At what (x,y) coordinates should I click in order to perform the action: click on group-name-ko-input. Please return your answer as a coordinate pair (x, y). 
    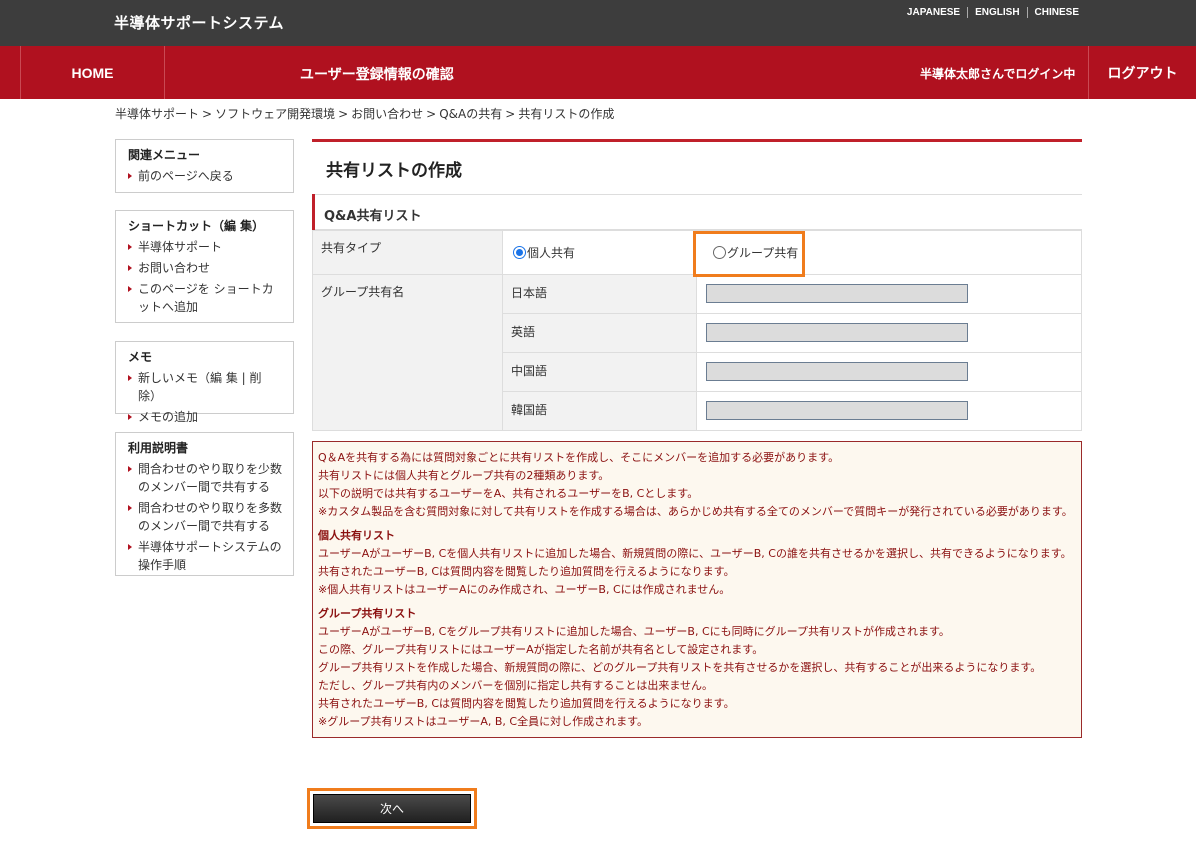
    Looking at the image, I should click on (837, 410).